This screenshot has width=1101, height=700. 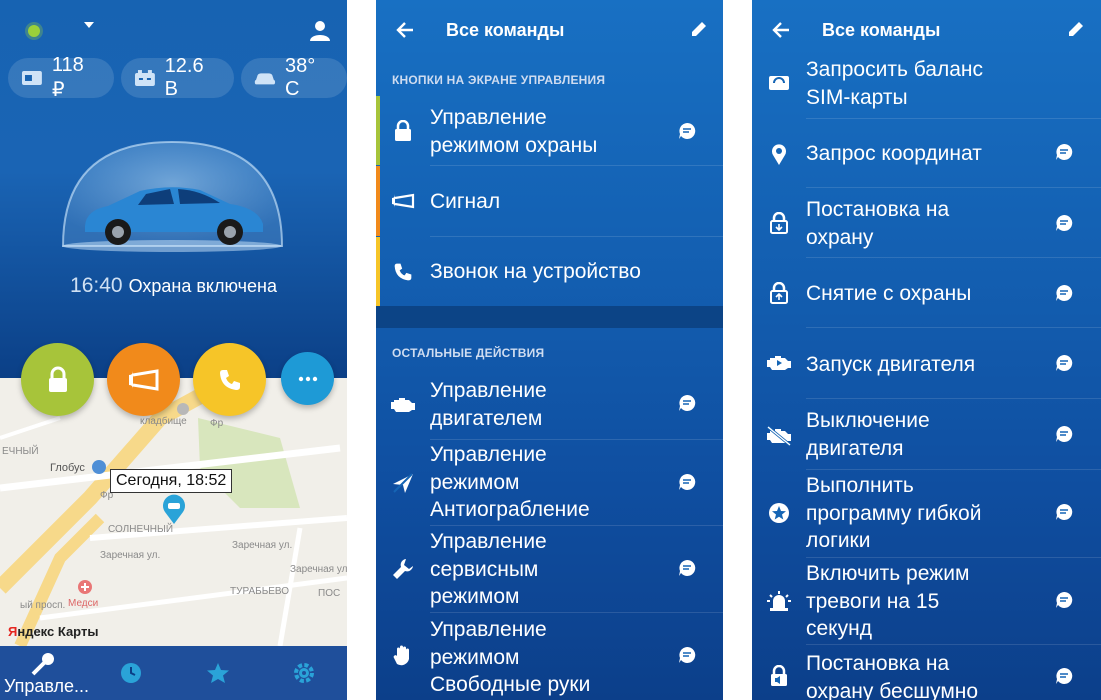 I want to click on command-row-service: Управление сервисным режимом, so click(x=549, y=569).